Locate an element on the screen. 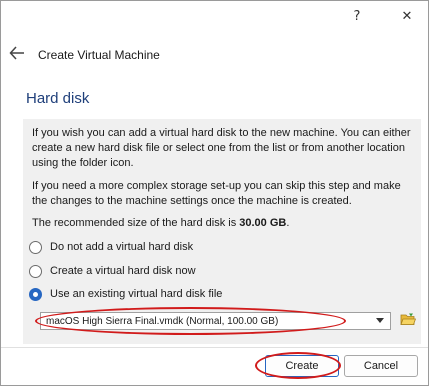  wizard-header: Create Virtual Machine is located at coordinates (214, 55).